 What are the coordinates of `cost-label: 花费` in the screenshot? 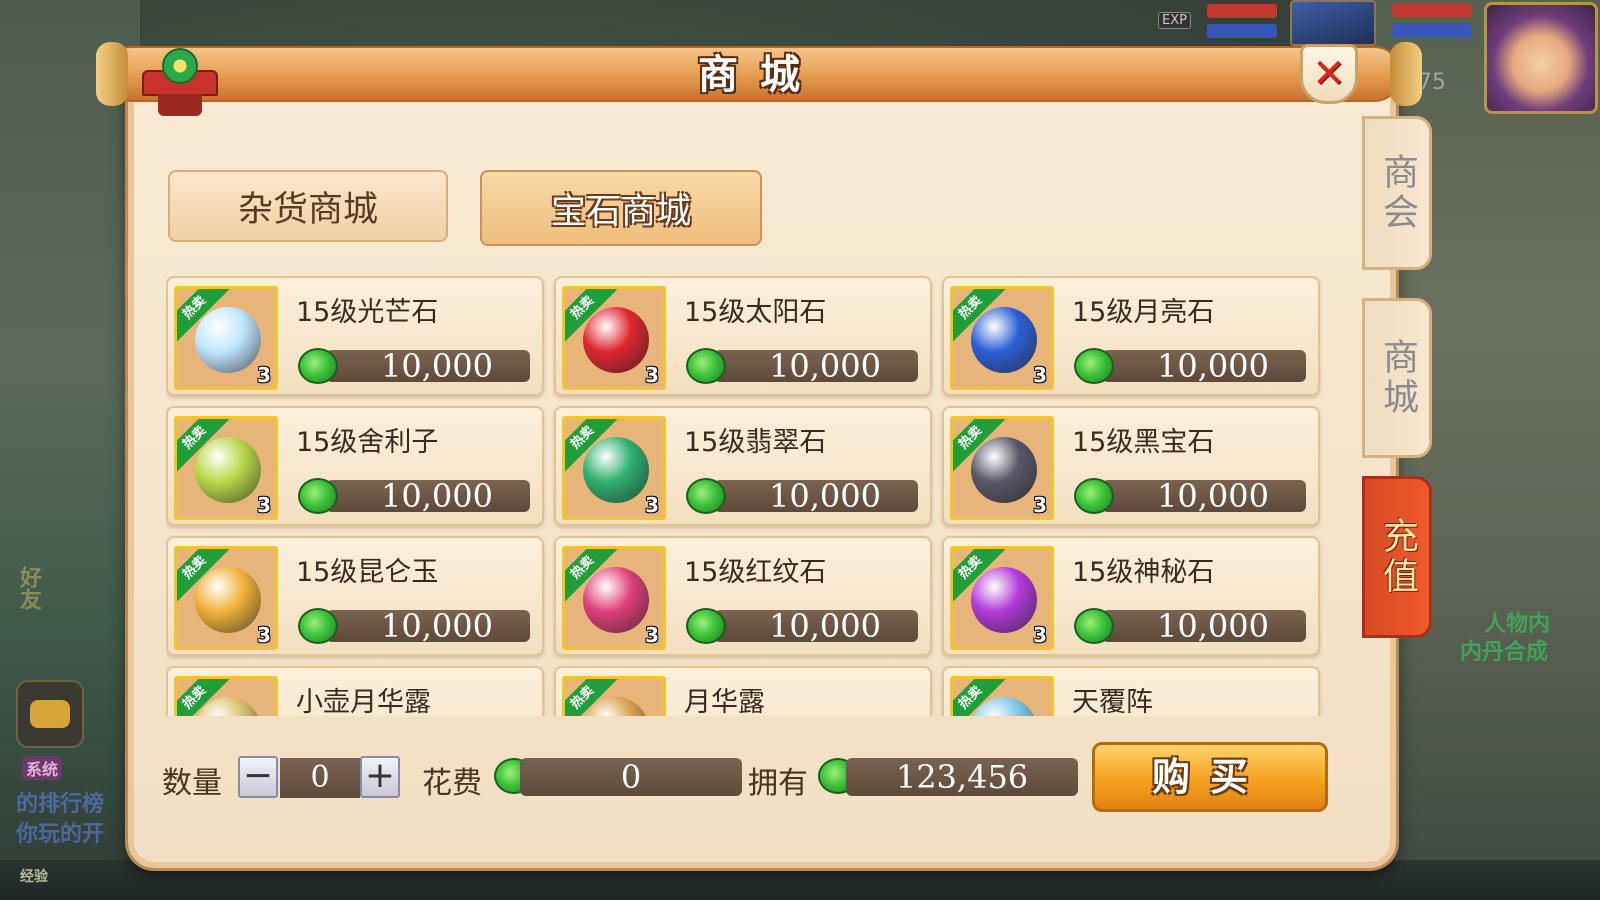 It's located at (452, 783).